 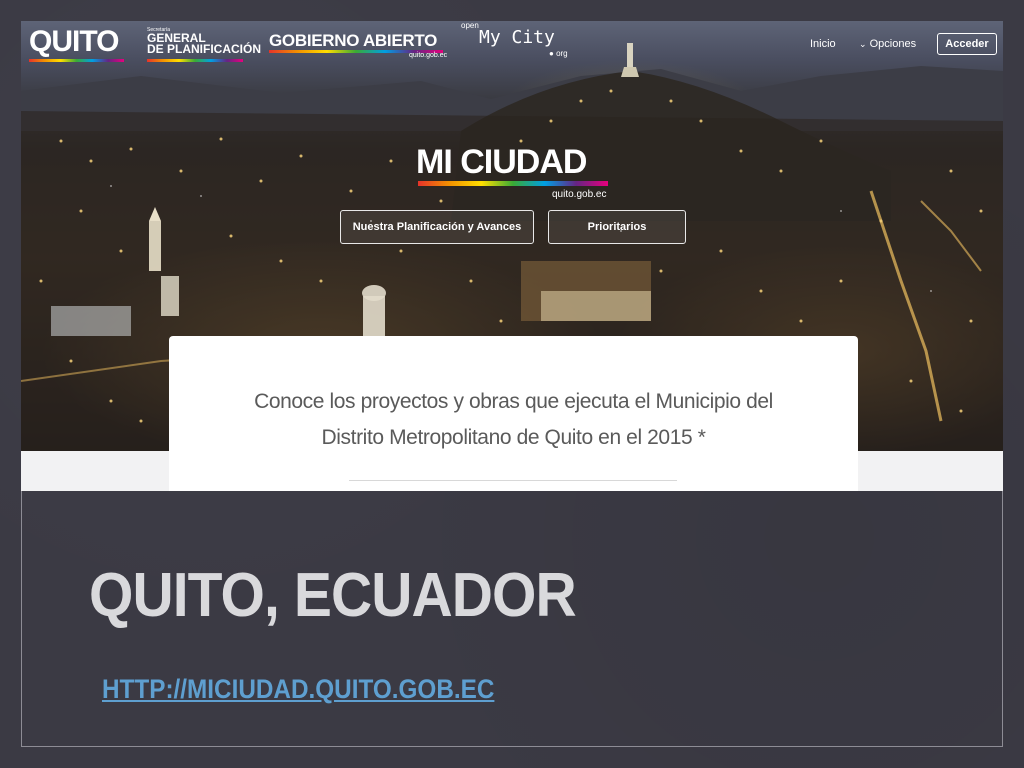 What do you see at coordinates (353, 41) in the screenshot?
I see `gobierno-abierto-logo: GOBIERNO ABIERTO` at bounding box center [353, 41].